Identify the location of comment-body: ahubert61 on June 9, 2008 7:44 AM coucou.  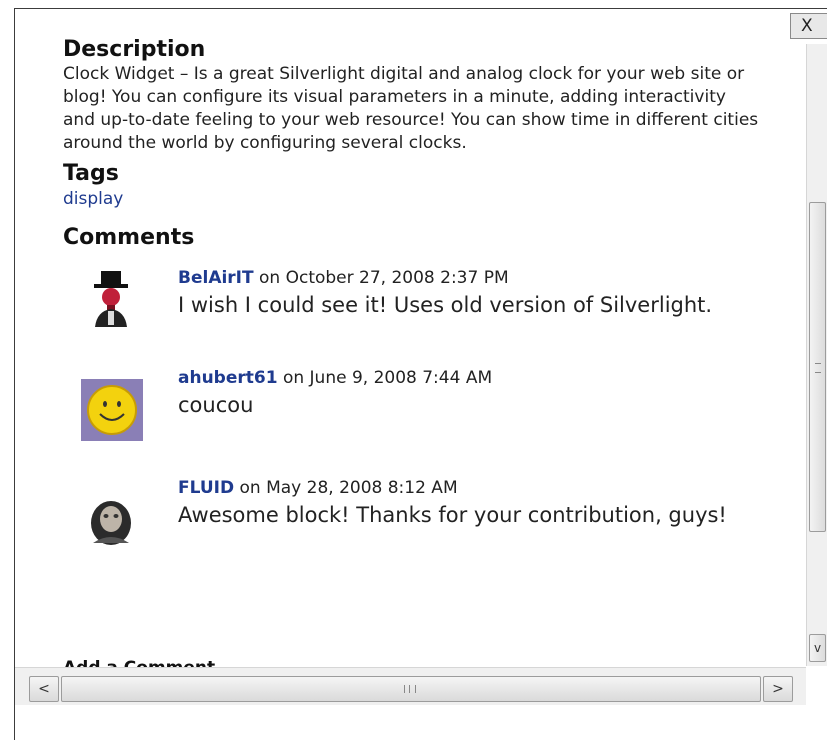
(458, 393).